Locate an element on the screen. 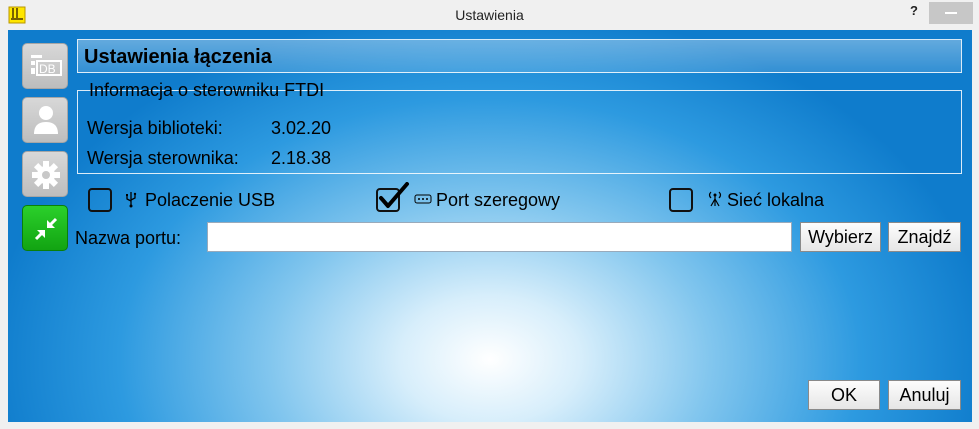 The image size is (979, 429). section-header: Ustawienia łączenia is located at coordinates (519, 56).